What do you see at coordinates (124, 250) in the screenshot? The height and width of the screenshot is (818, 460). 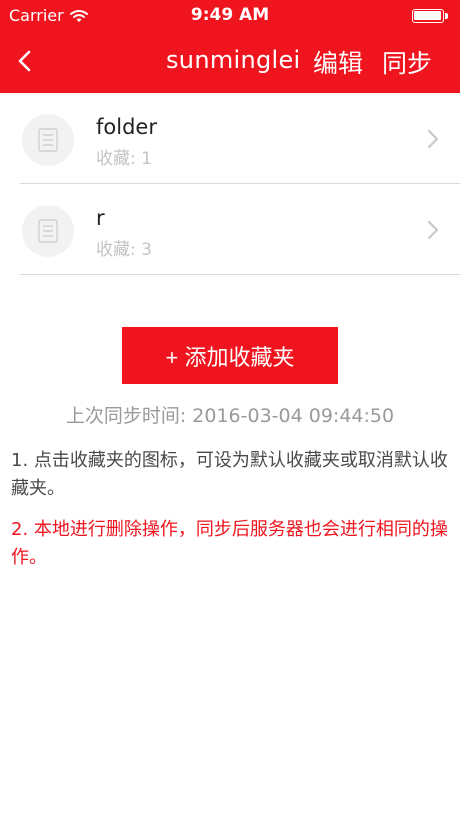 I see `folder-count: 收藏: 3` at bounding box center [124, 250].